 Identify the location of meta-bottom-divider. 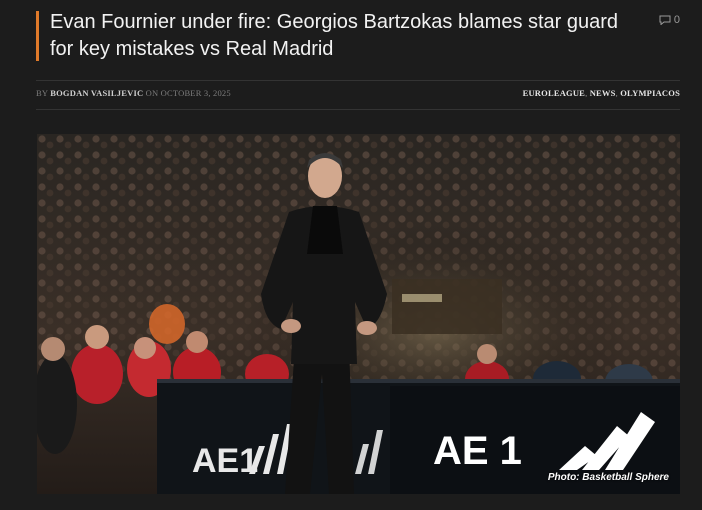
(358, 109).